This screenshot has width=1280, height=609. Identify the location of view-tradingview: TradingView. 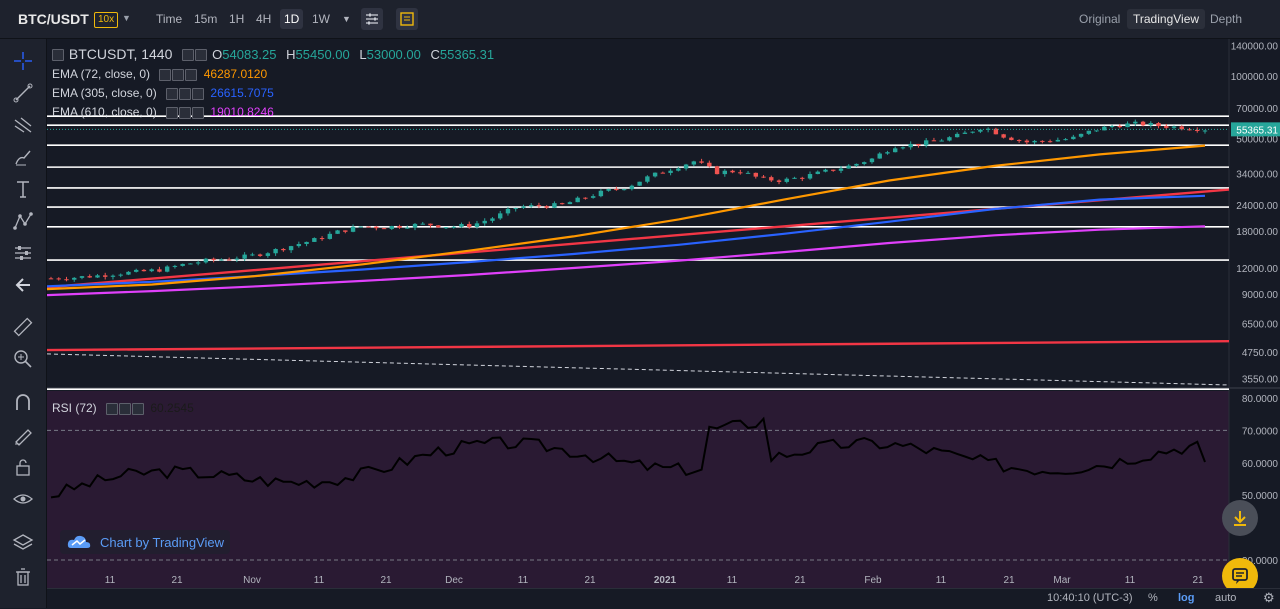
(1166, 19).